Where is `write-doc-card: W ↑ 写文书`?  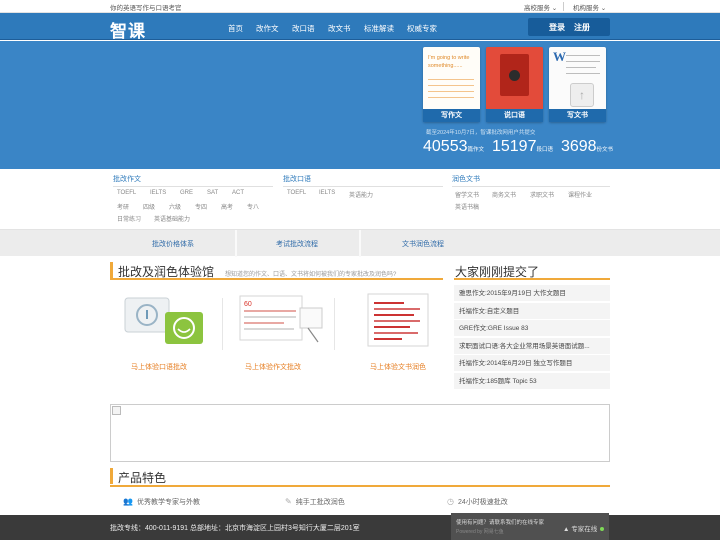 write-doc-card: W ↑ 写文书 is located at coordinates (577, 84).